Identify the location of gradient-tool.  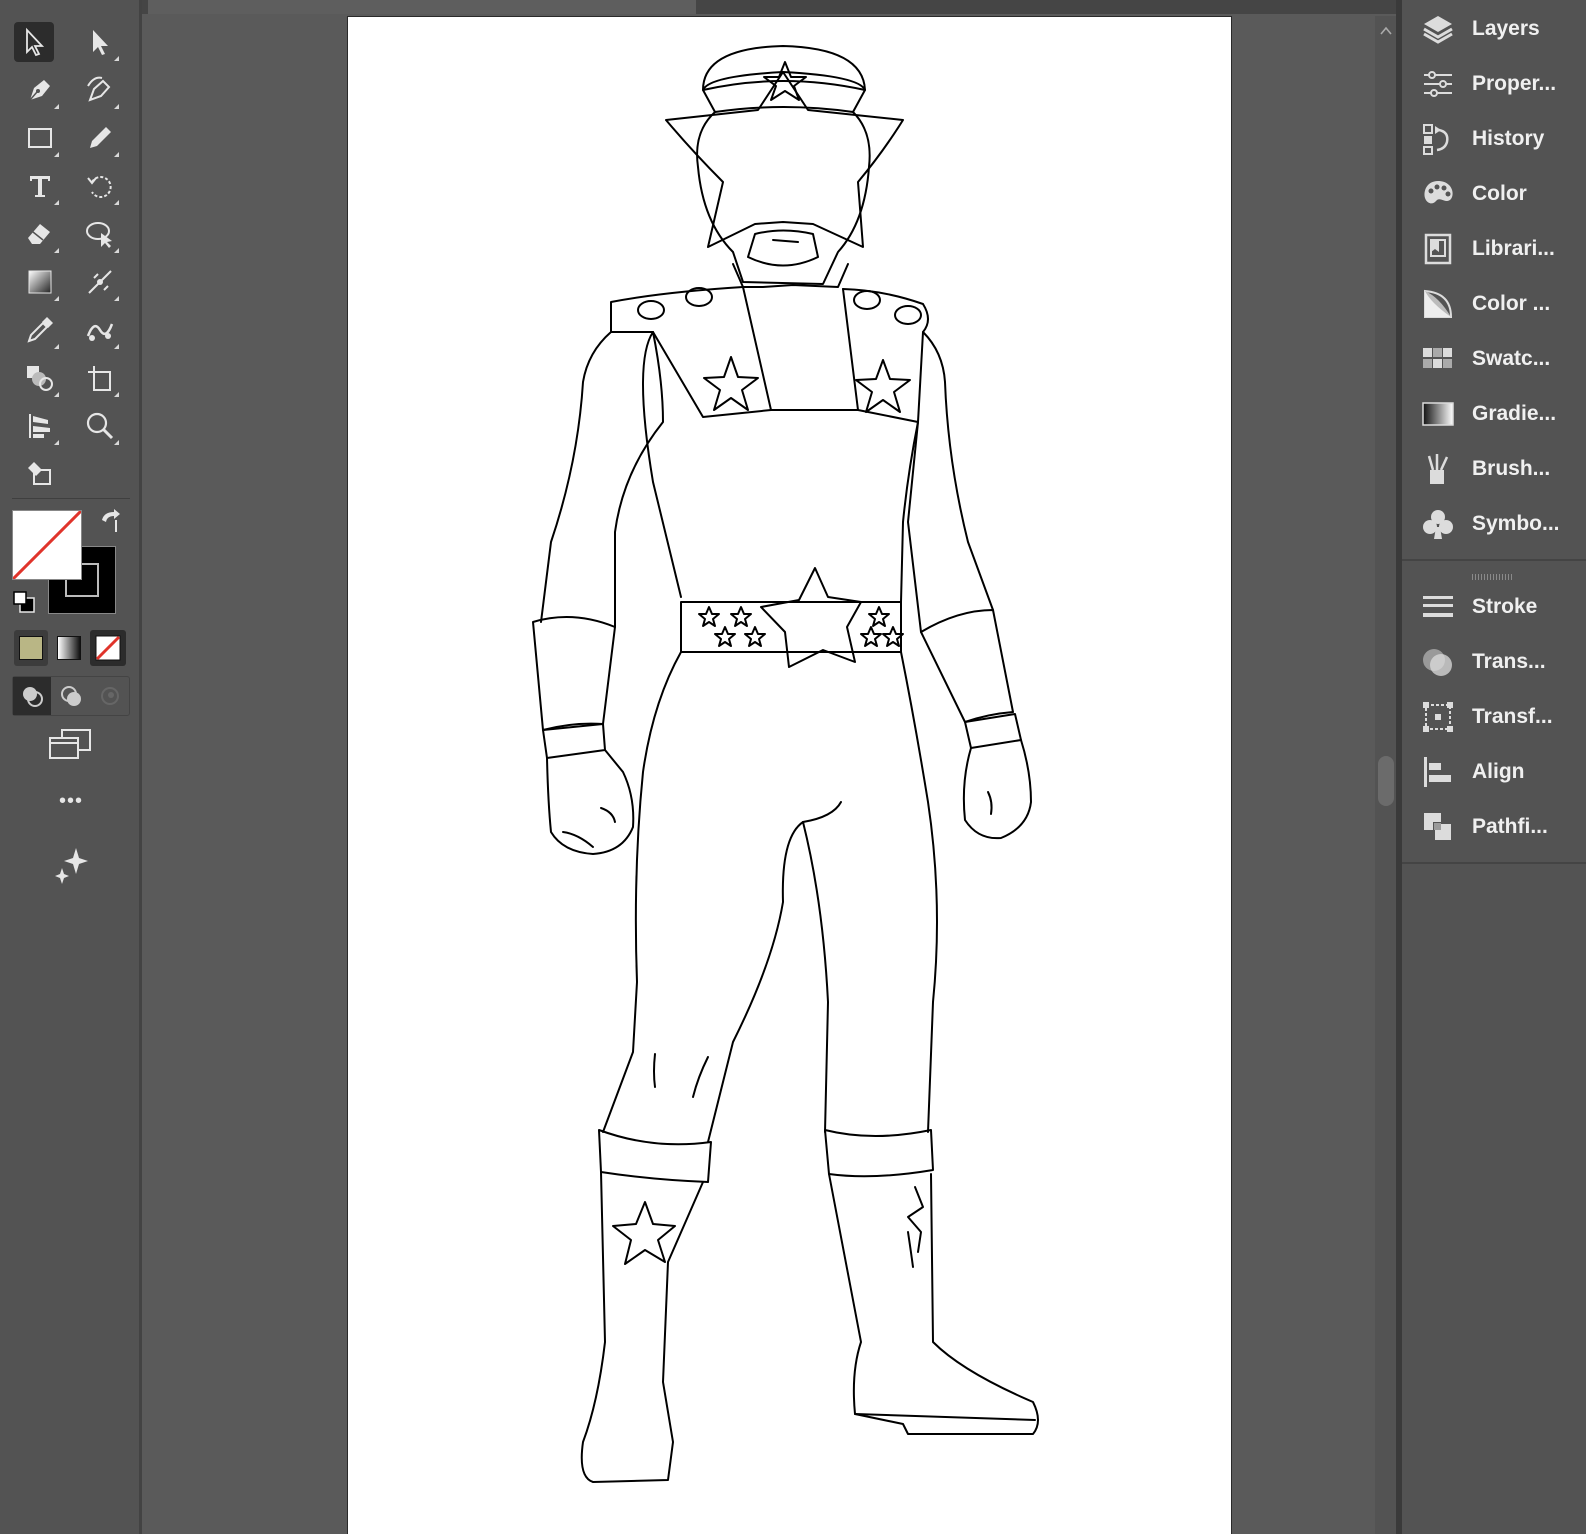
(40, 282).